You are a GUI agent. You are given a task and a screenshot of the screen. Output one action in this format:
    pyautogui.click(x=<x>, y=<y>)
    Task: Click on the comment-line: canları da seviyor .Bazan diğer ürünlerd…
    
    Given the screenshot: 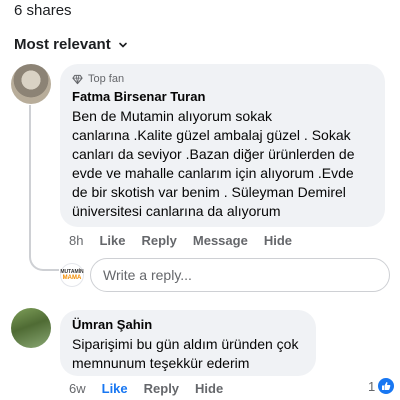 What is the action you would take?
    pyautogui.click(x=213, y=154)
    